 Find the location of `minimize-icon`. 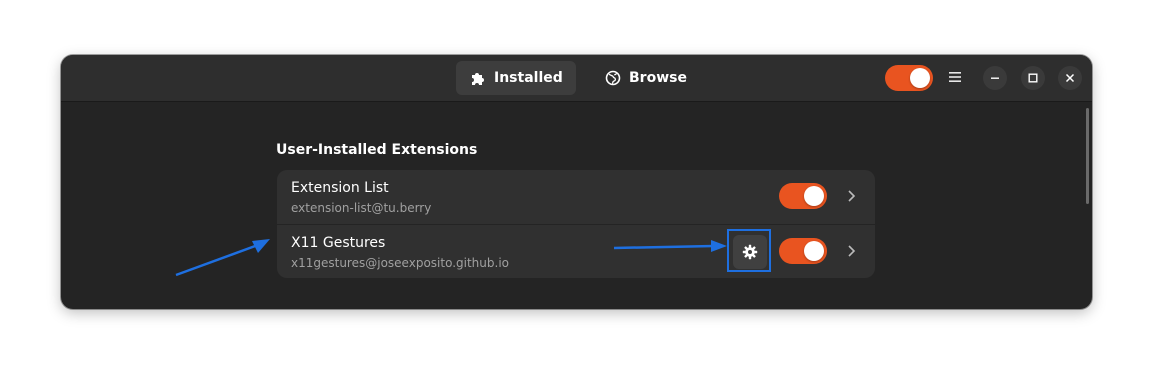

minimize-icon is located at coordinates (995, 78).